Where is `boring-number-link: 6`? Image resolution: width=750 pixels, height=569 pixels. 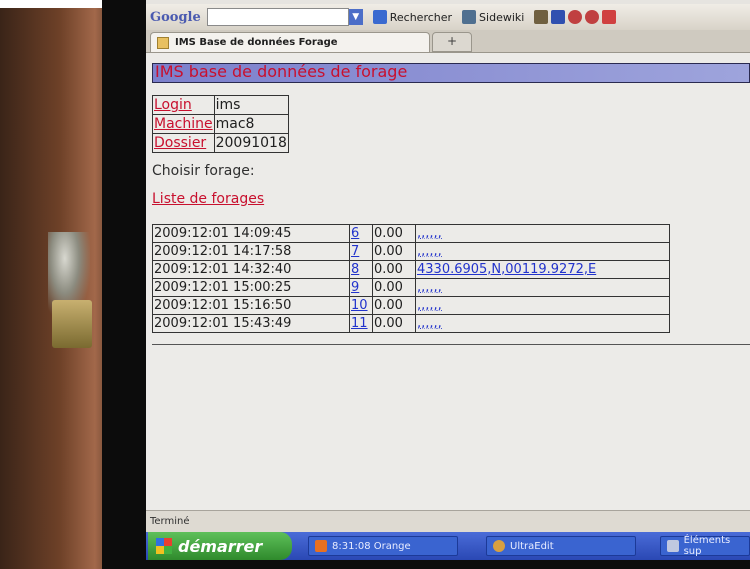
boring-number-link: 6 is located at coordinates (361, 233).